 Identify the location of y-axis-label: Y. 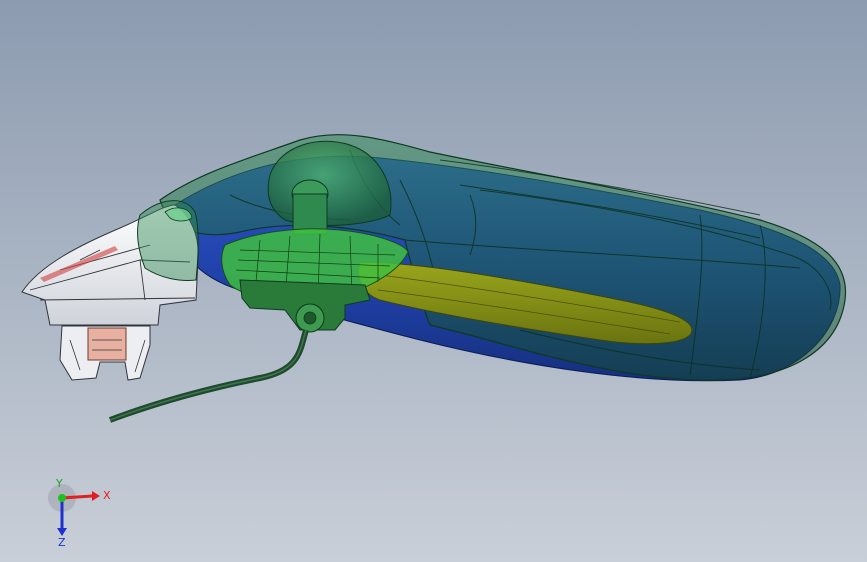
(59, 484).